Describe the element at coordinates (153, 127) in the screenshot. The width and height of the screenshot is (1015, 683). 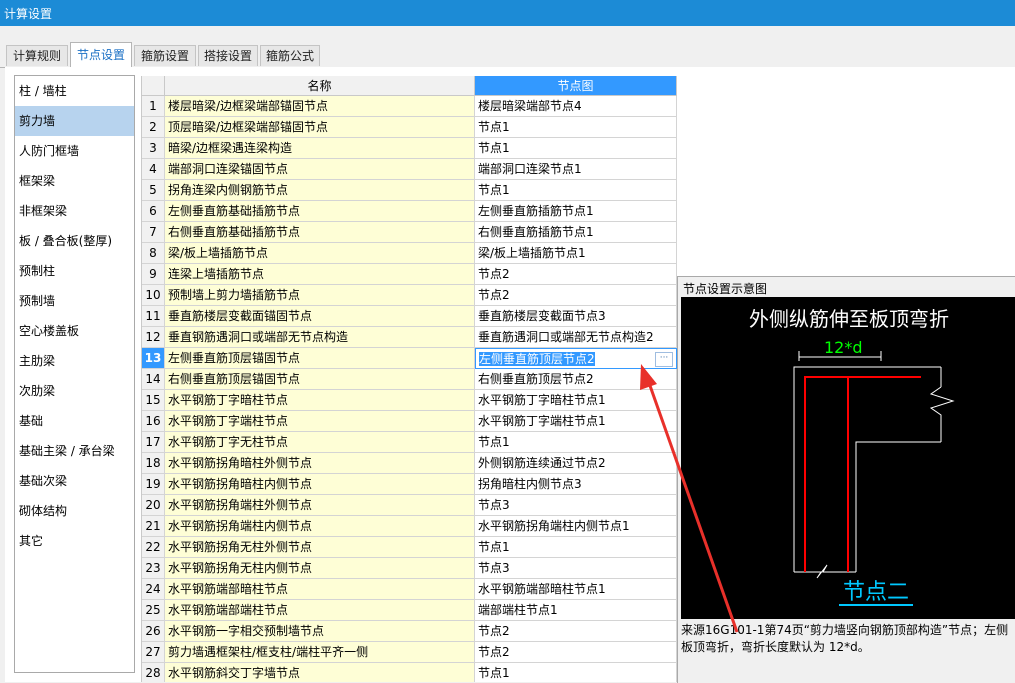
I see `row-number: 2` at that location.